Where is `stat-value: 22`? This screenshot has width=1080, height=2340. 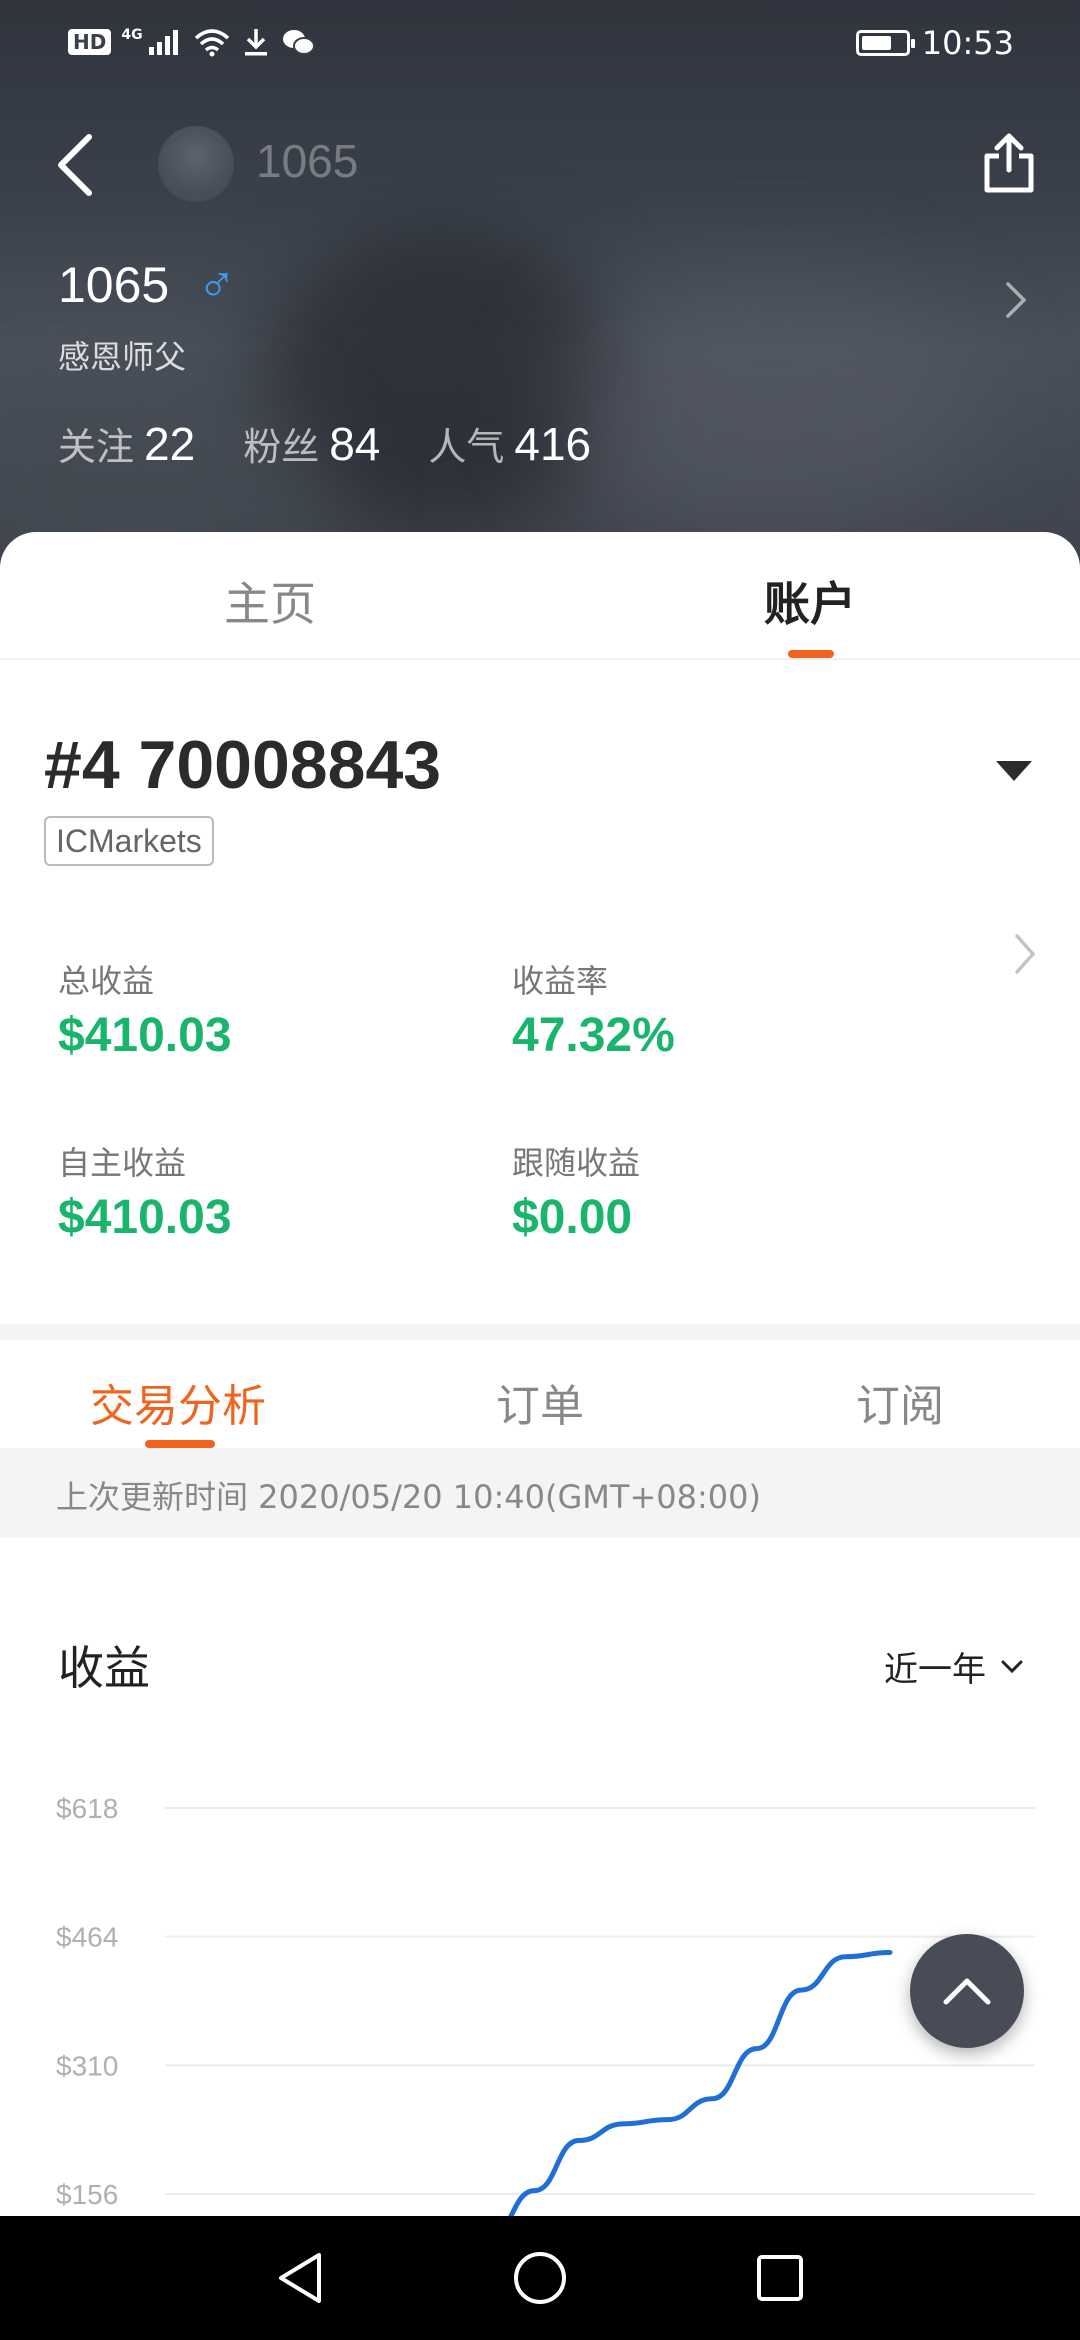
stat-value: 22 is located at coordinates (170, 444).